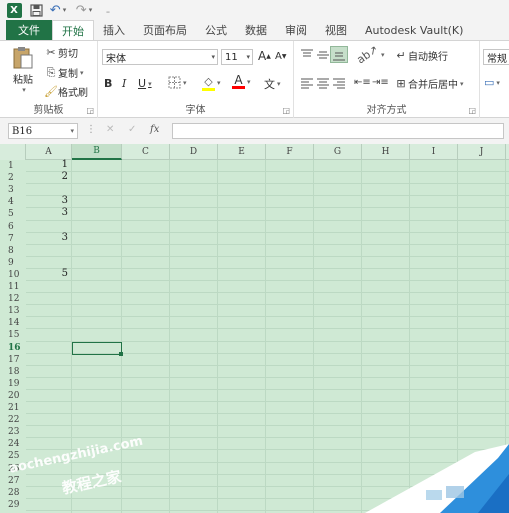  Describe the element at coordinates (482, 152) in the screenshot. I see `column-header: J` at that location.